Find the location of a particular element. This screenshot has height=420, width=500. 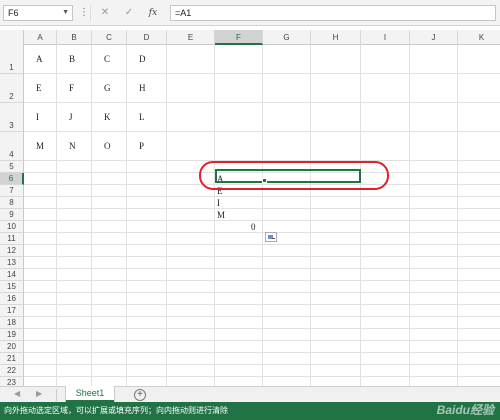

cell-d2: H is located at coordinates (142, 88).